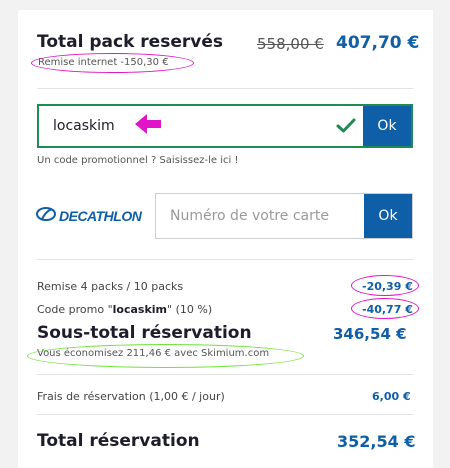 The width and height of the screenshot is (450, 468). I want to click on pack-total-title: Total pack reservés, so click(130, 42).